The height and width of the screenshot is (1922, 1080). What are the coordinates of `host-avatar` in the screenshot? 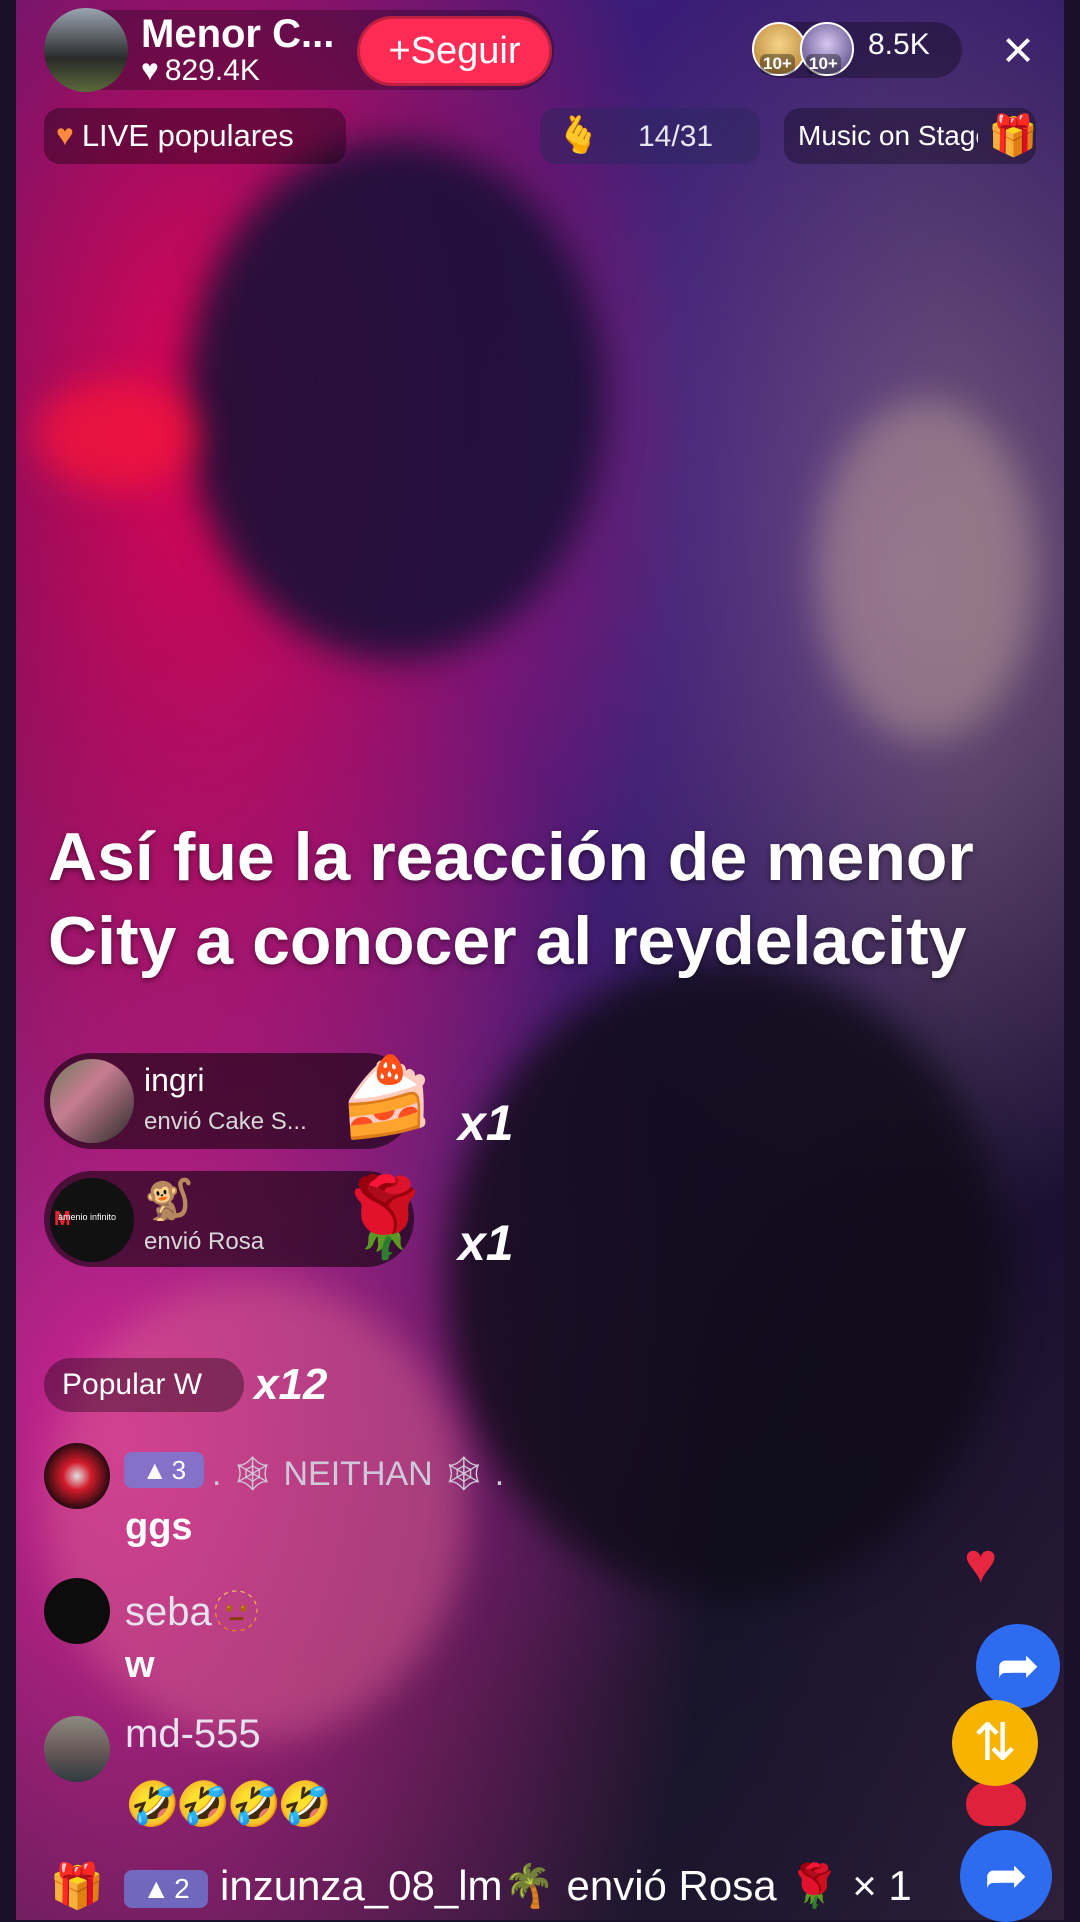 It's located at (86, 50).